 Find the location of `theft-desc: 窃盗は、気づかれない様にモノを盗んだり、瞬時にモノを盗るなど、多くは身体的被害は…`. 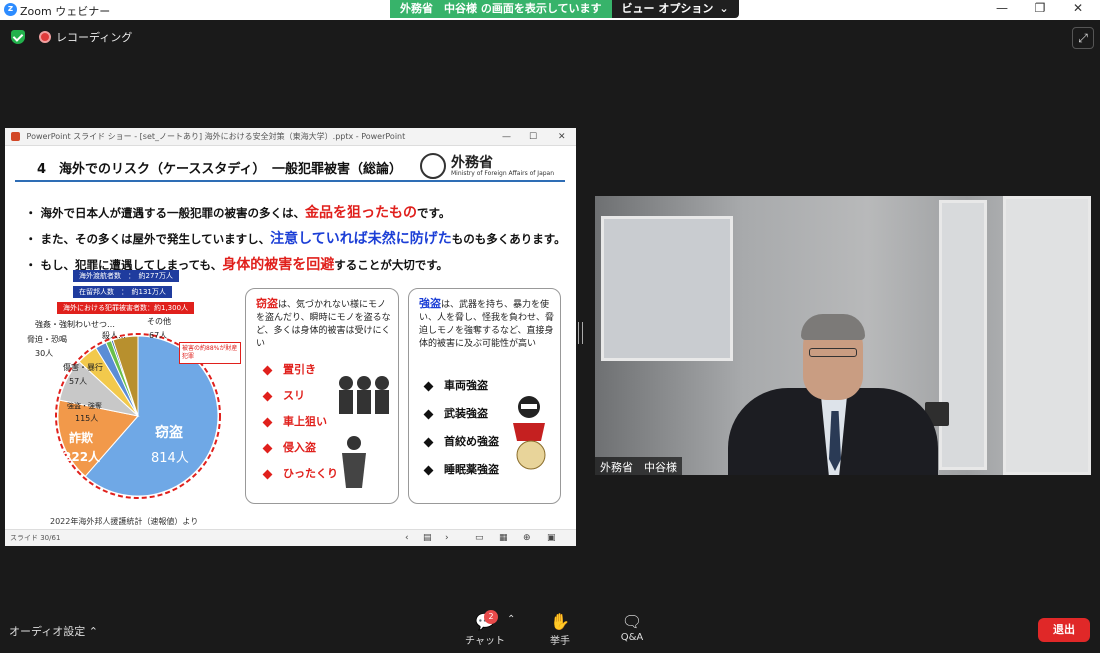

theft-desc: 窃盗は、気づかれない様にモノを盗んだり、瞬時にモノを盗るなど、多くは身体的被害は… is located at coordinates (325, 324).